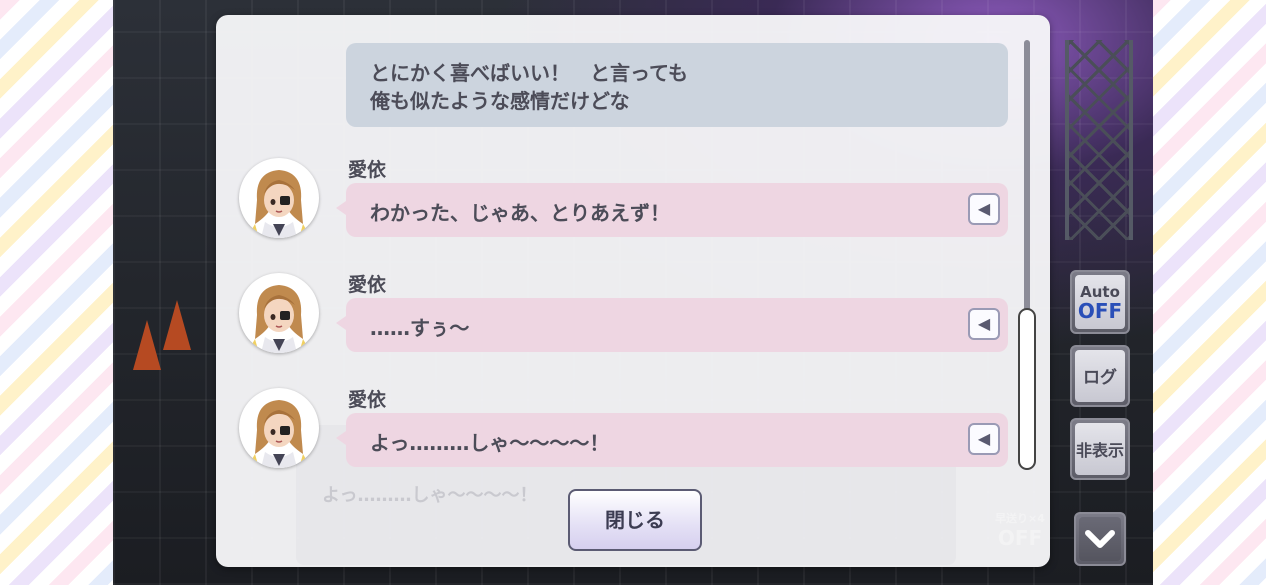 This screenshot has height=585, width=1266. Describe the element at coordinates (1027, 389) in the screenshot. I see `scrollbar-thumb` at that location.